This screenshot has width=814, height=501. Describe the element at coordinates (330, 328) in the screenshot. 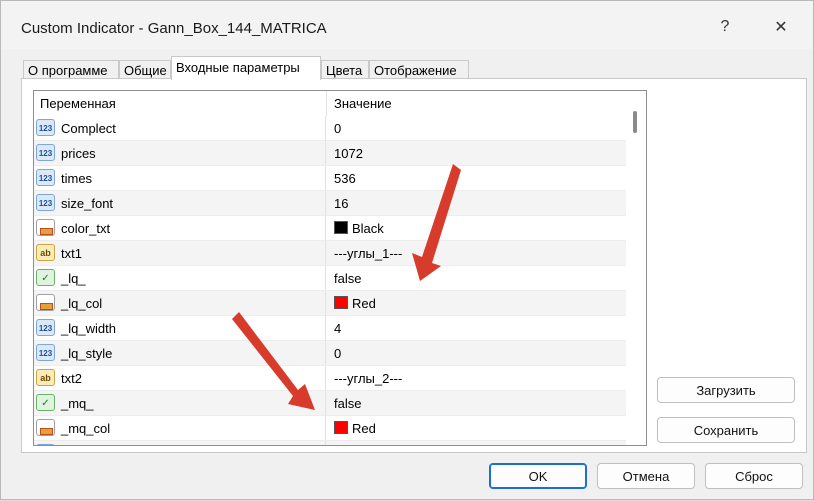

I see `table-row: 123 _lq_width 4` at that location.